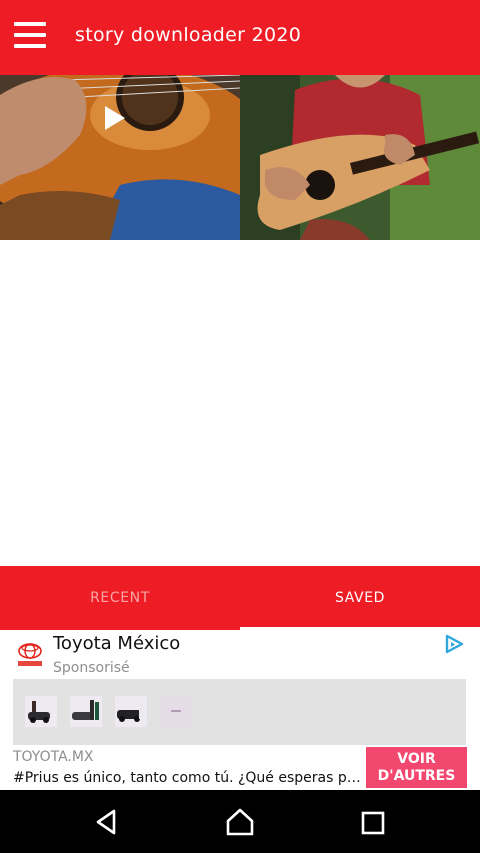 Image resolution: width=480 pixels, height=853 pixels. I want to click on adchoices-icon, so click(454, 644).